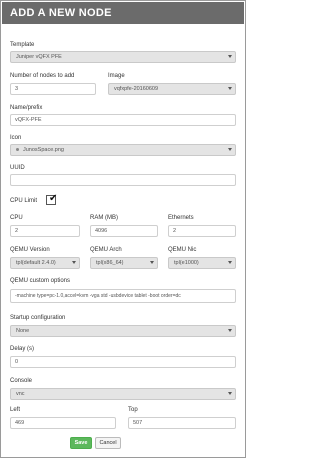 The width and height of the screenshot is (320, 458). What do you see at coordinates (22, 349) in the screenshot?
I see `delay-label: Delay (s)` at bounding box center [22, 349].